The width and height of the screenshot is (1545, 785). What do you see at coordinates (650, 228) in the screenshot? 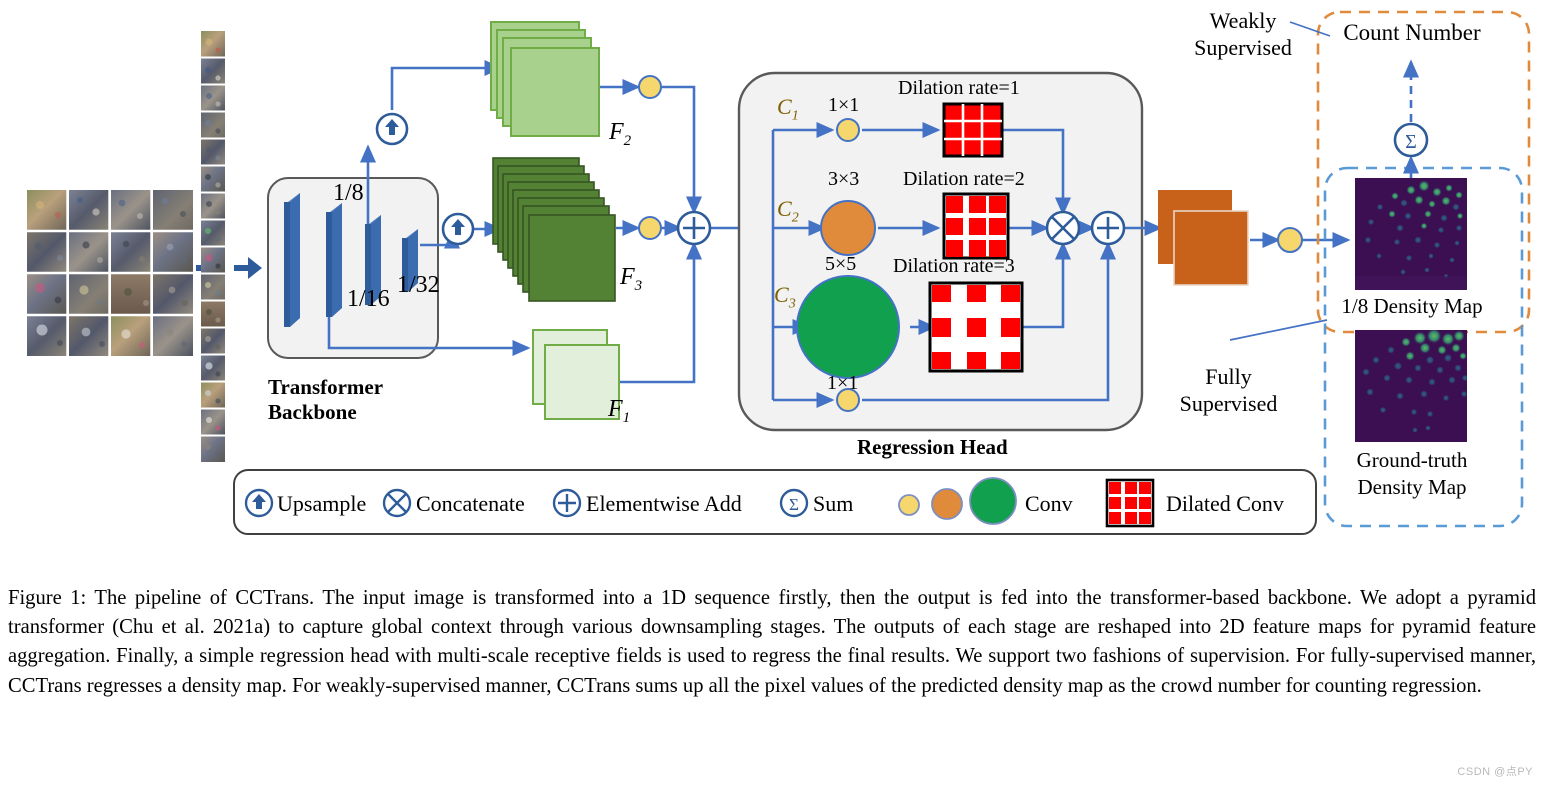
I see `conv-node-f3` at bounding box center [650, 228].